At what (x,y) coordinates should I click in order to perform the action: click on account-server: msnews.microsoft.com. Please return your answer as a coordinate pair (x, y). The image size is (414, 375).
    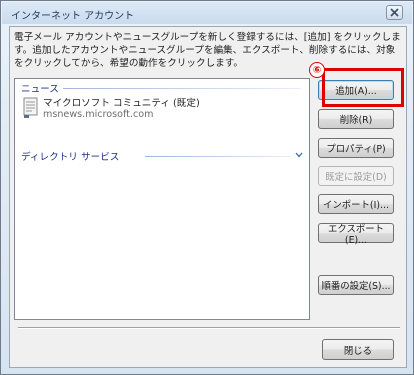
    Looking at the image, I should click on (98, 114).